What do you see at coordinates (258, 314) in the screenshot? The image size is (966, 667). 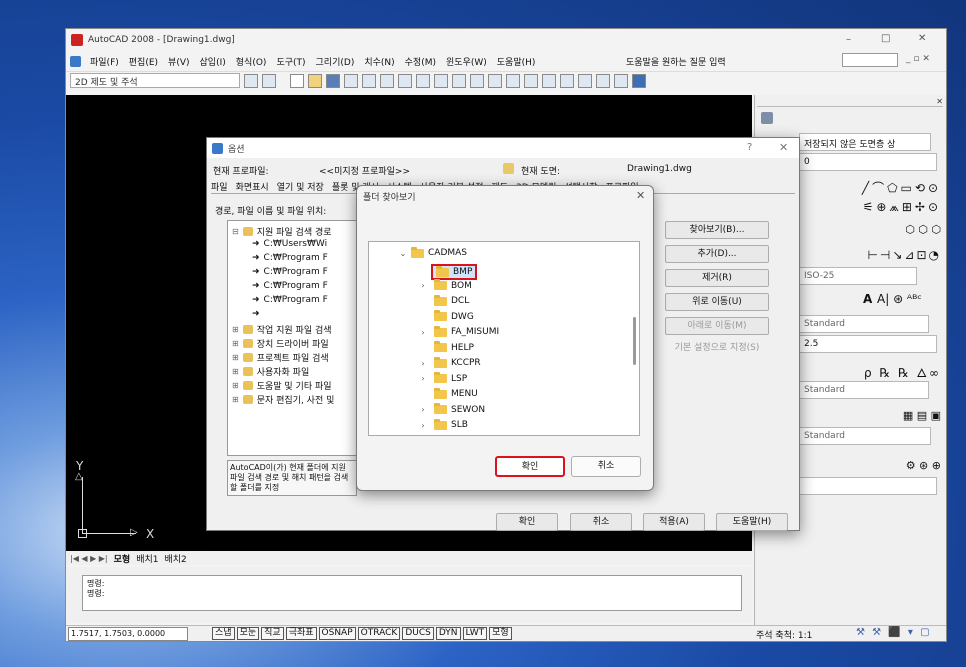 I see `tree-item: ➜` at bounding box center [258, 314].